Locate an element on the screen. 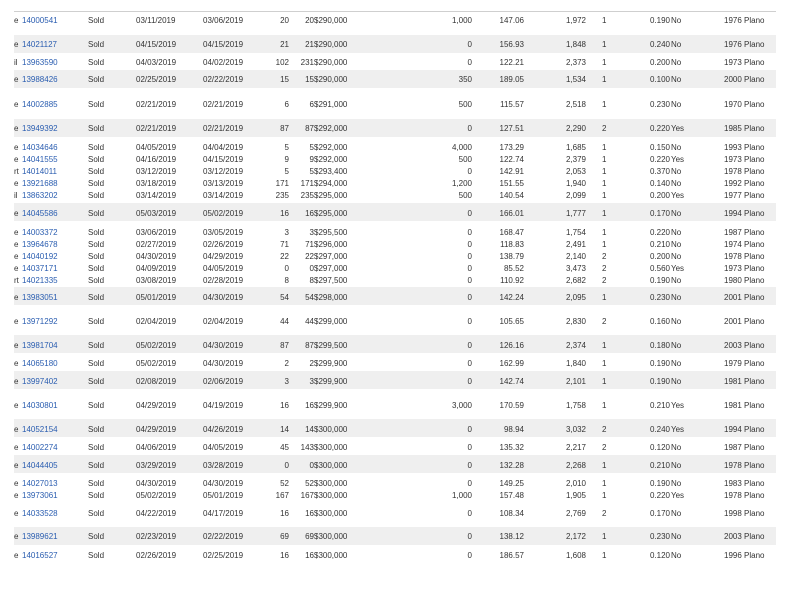 The height and width of the screenshot is (589, 788). mls-number-link: 14037171 is located at coordinates (40, 269).